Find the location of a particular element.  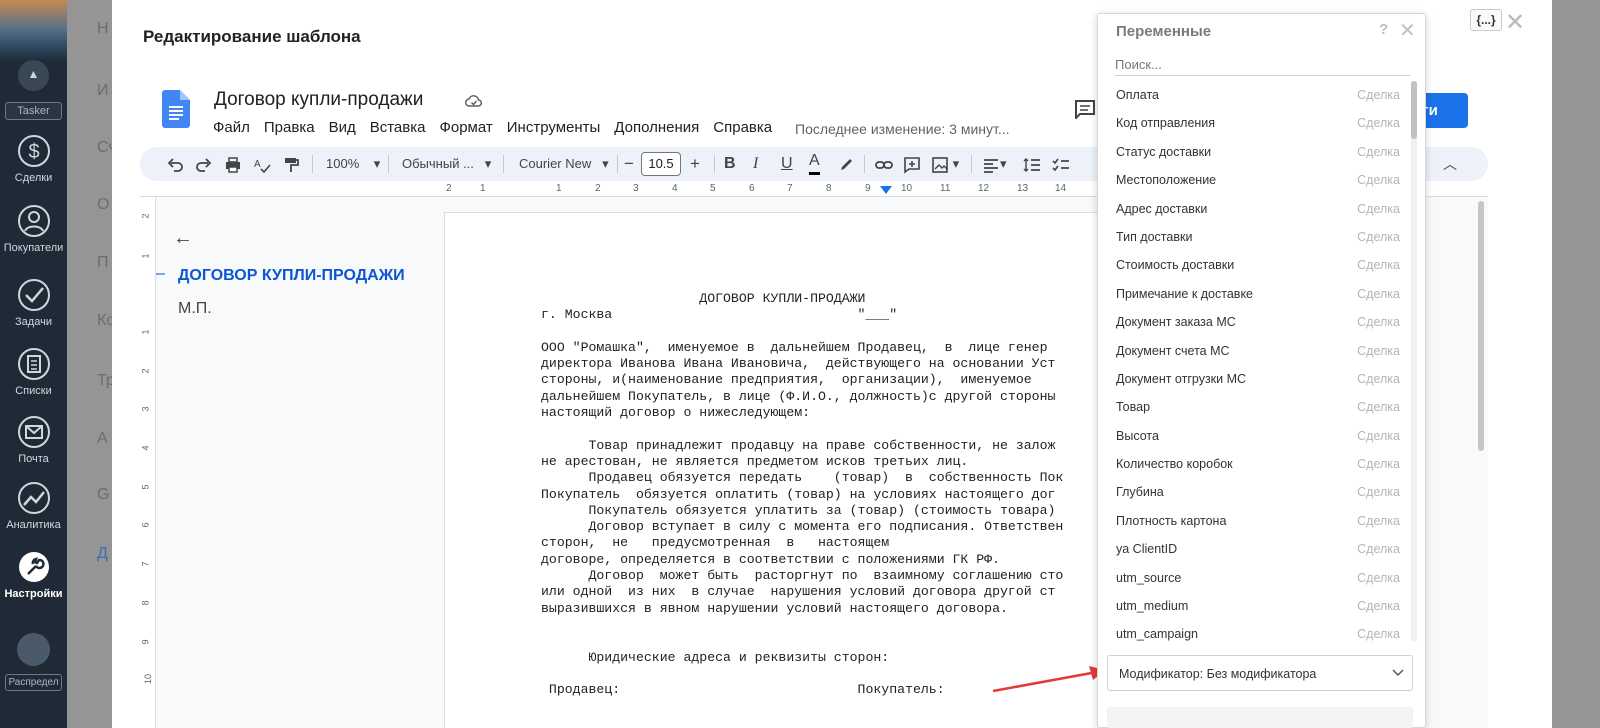

variables-scrollbar is located at coordinates (1414, 361).